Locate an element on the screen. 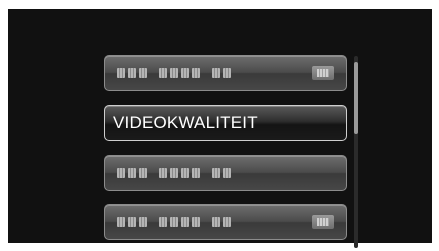 Image resolution: width=439 pixels, height=251 pixels. menu-item-label: VIDEOKWALITEIT is located at coordinates (185, 122).